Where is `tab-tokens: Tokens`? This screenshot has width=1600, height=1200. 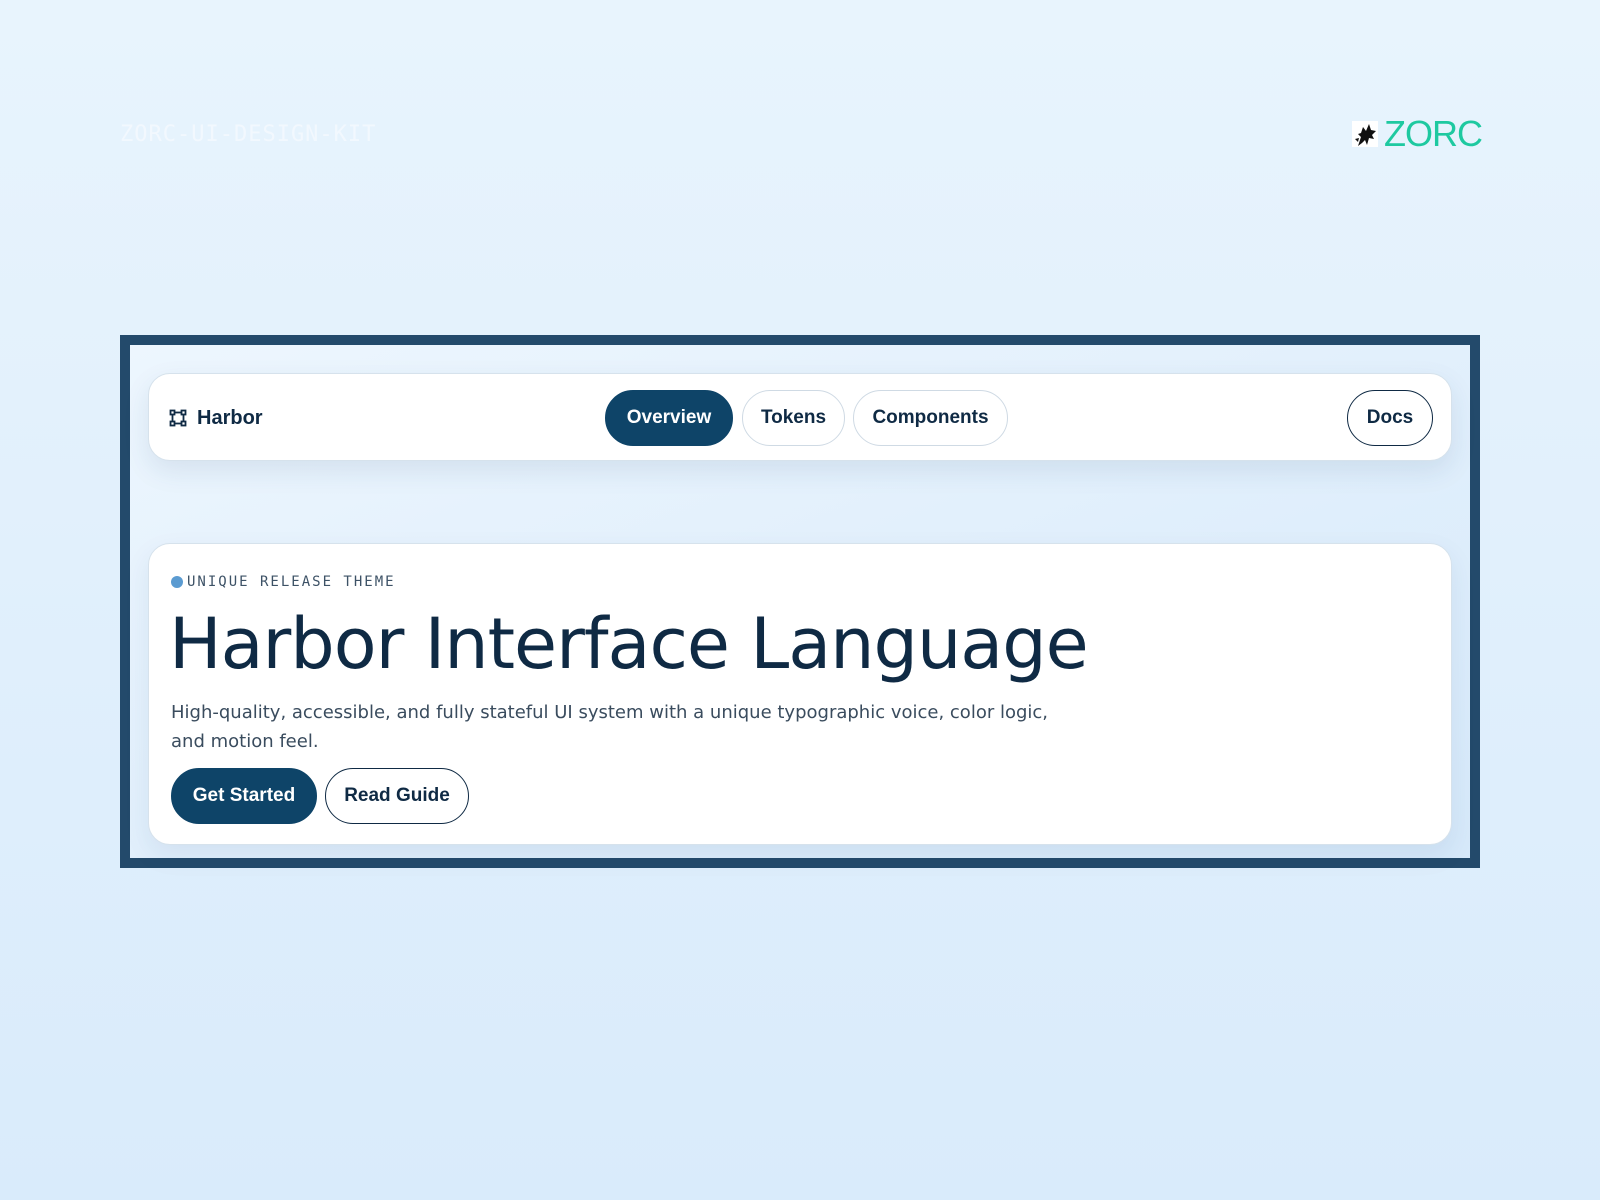 tab-tokens: Tokens is located at coordinates (793, 418).